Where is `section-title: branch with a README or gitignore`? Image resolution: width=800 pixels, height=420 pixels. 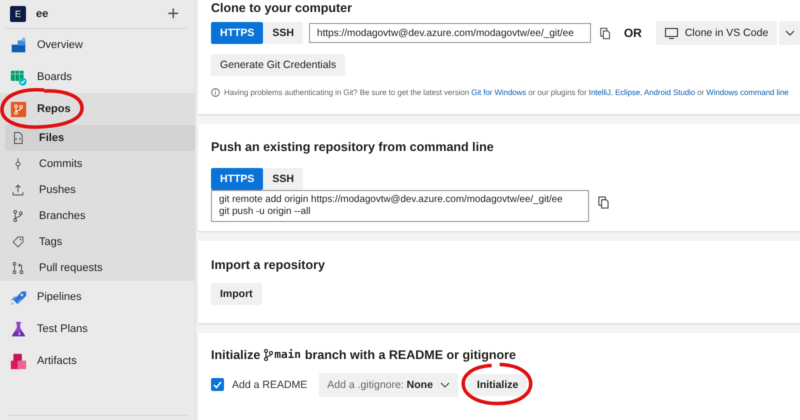 section-title: branch with a README or gitignore is located at coordinates (410, 355).